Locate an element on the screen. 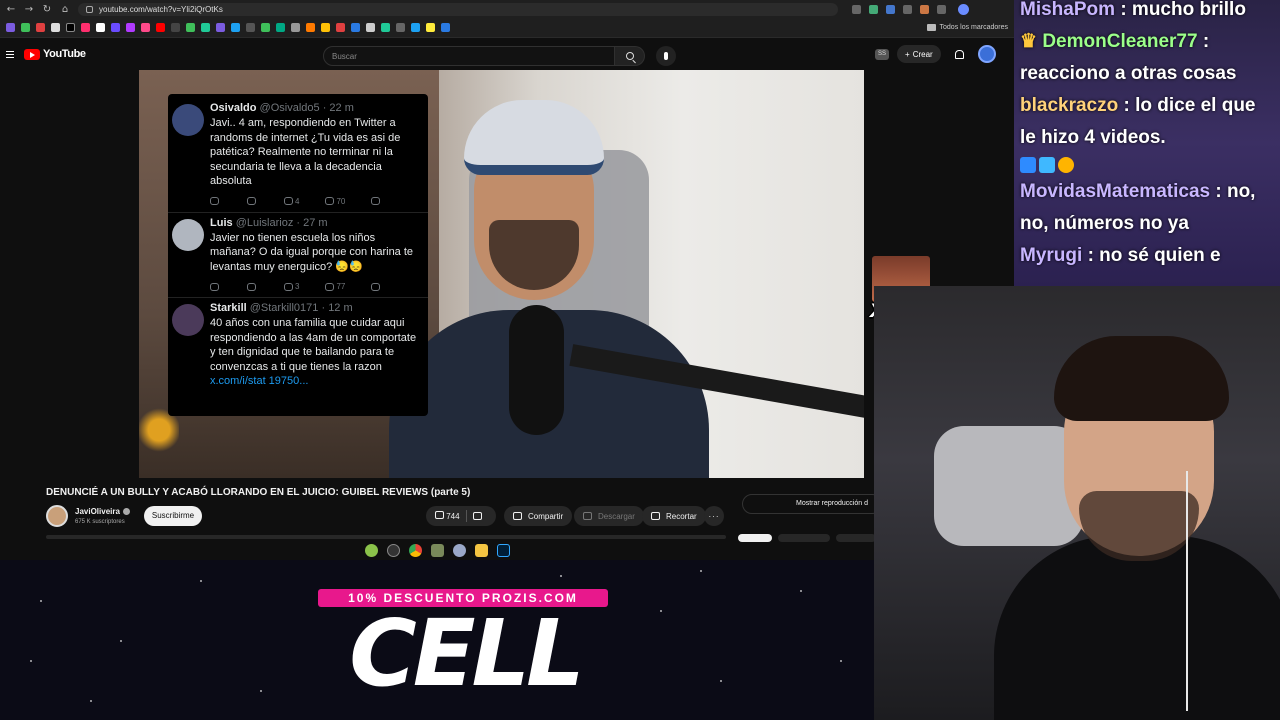  channel-avatar is located at coordinates (57, 516).